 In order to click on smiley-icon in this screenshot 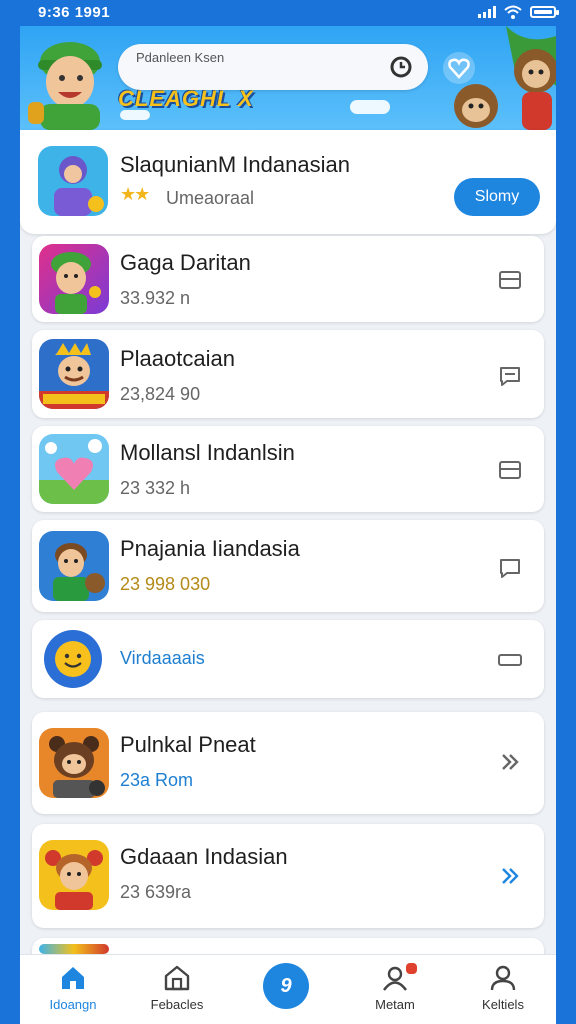, I will do `click(73, 659)`.